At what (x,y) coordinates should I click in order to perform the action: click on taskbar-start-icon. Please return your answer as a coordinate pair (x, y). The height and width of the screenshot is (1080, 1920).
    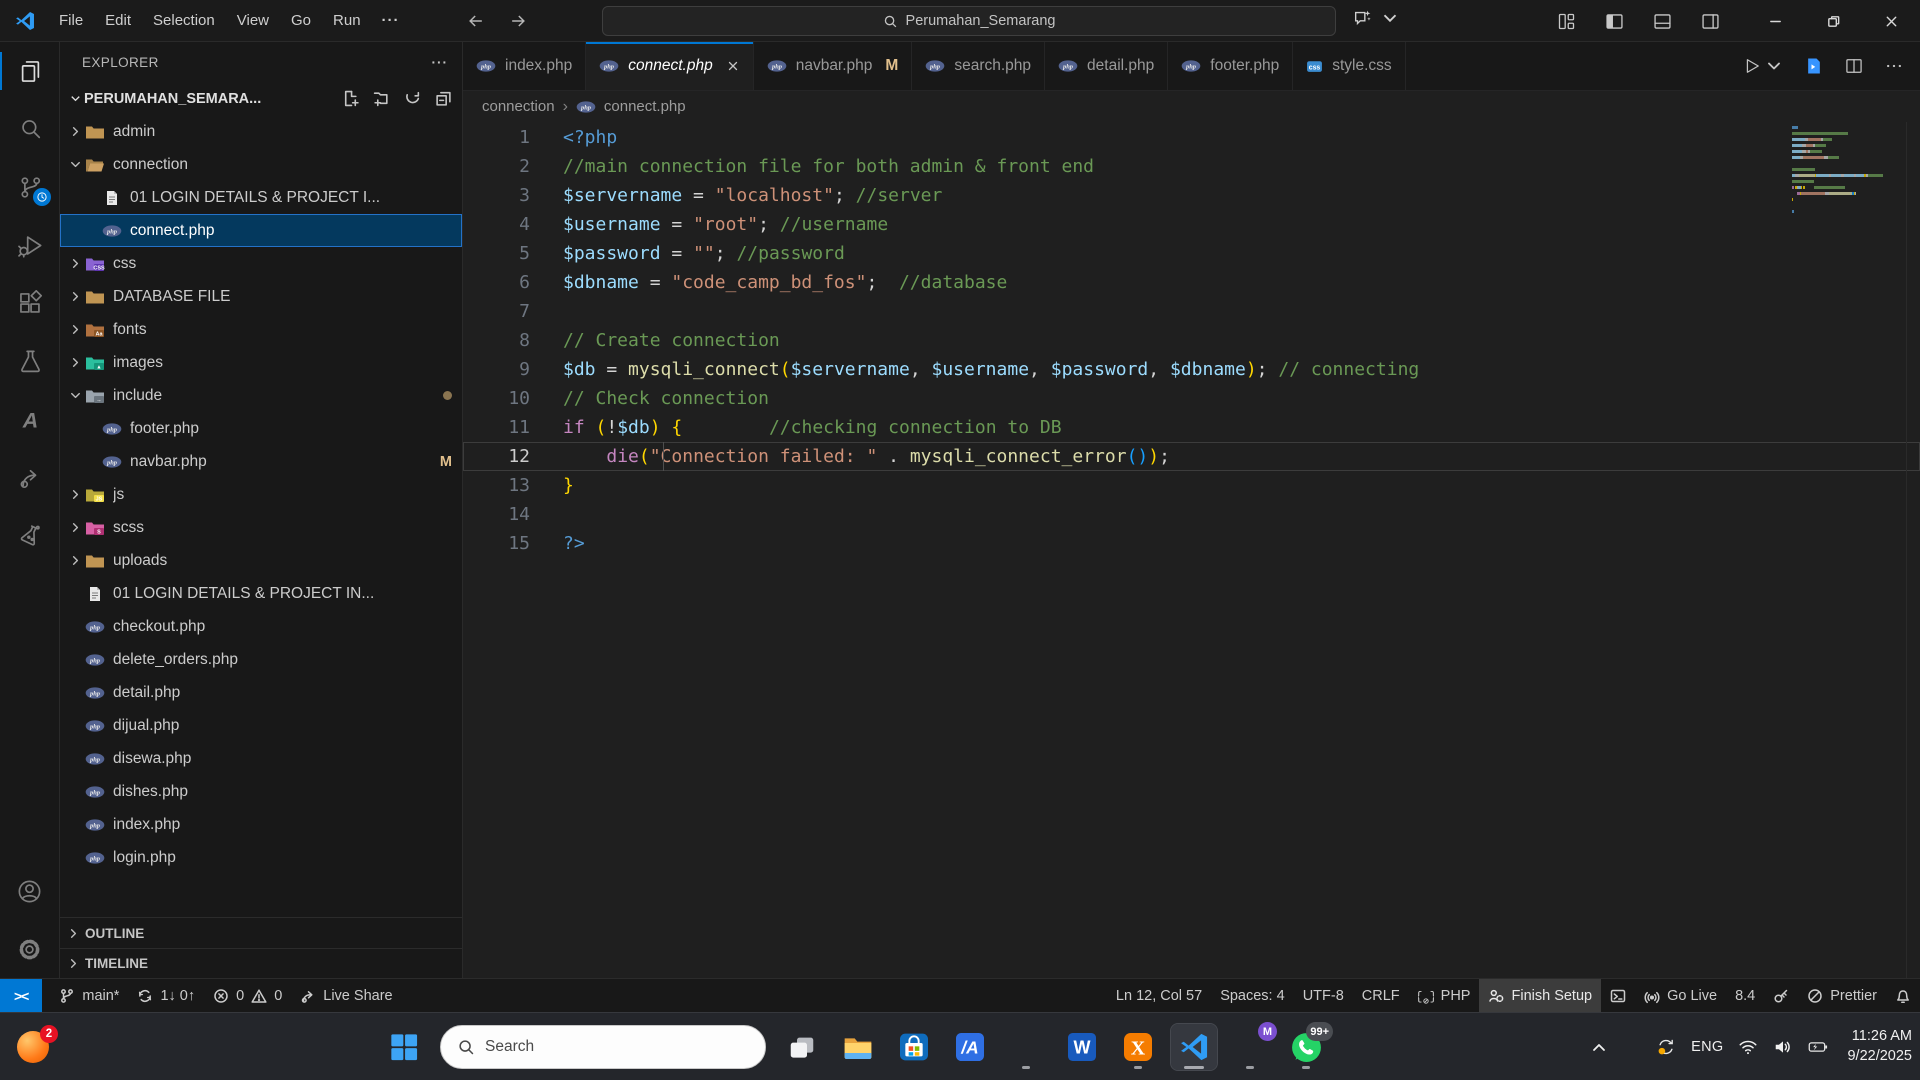
    Looking at the image, I should click on (404, 1047).